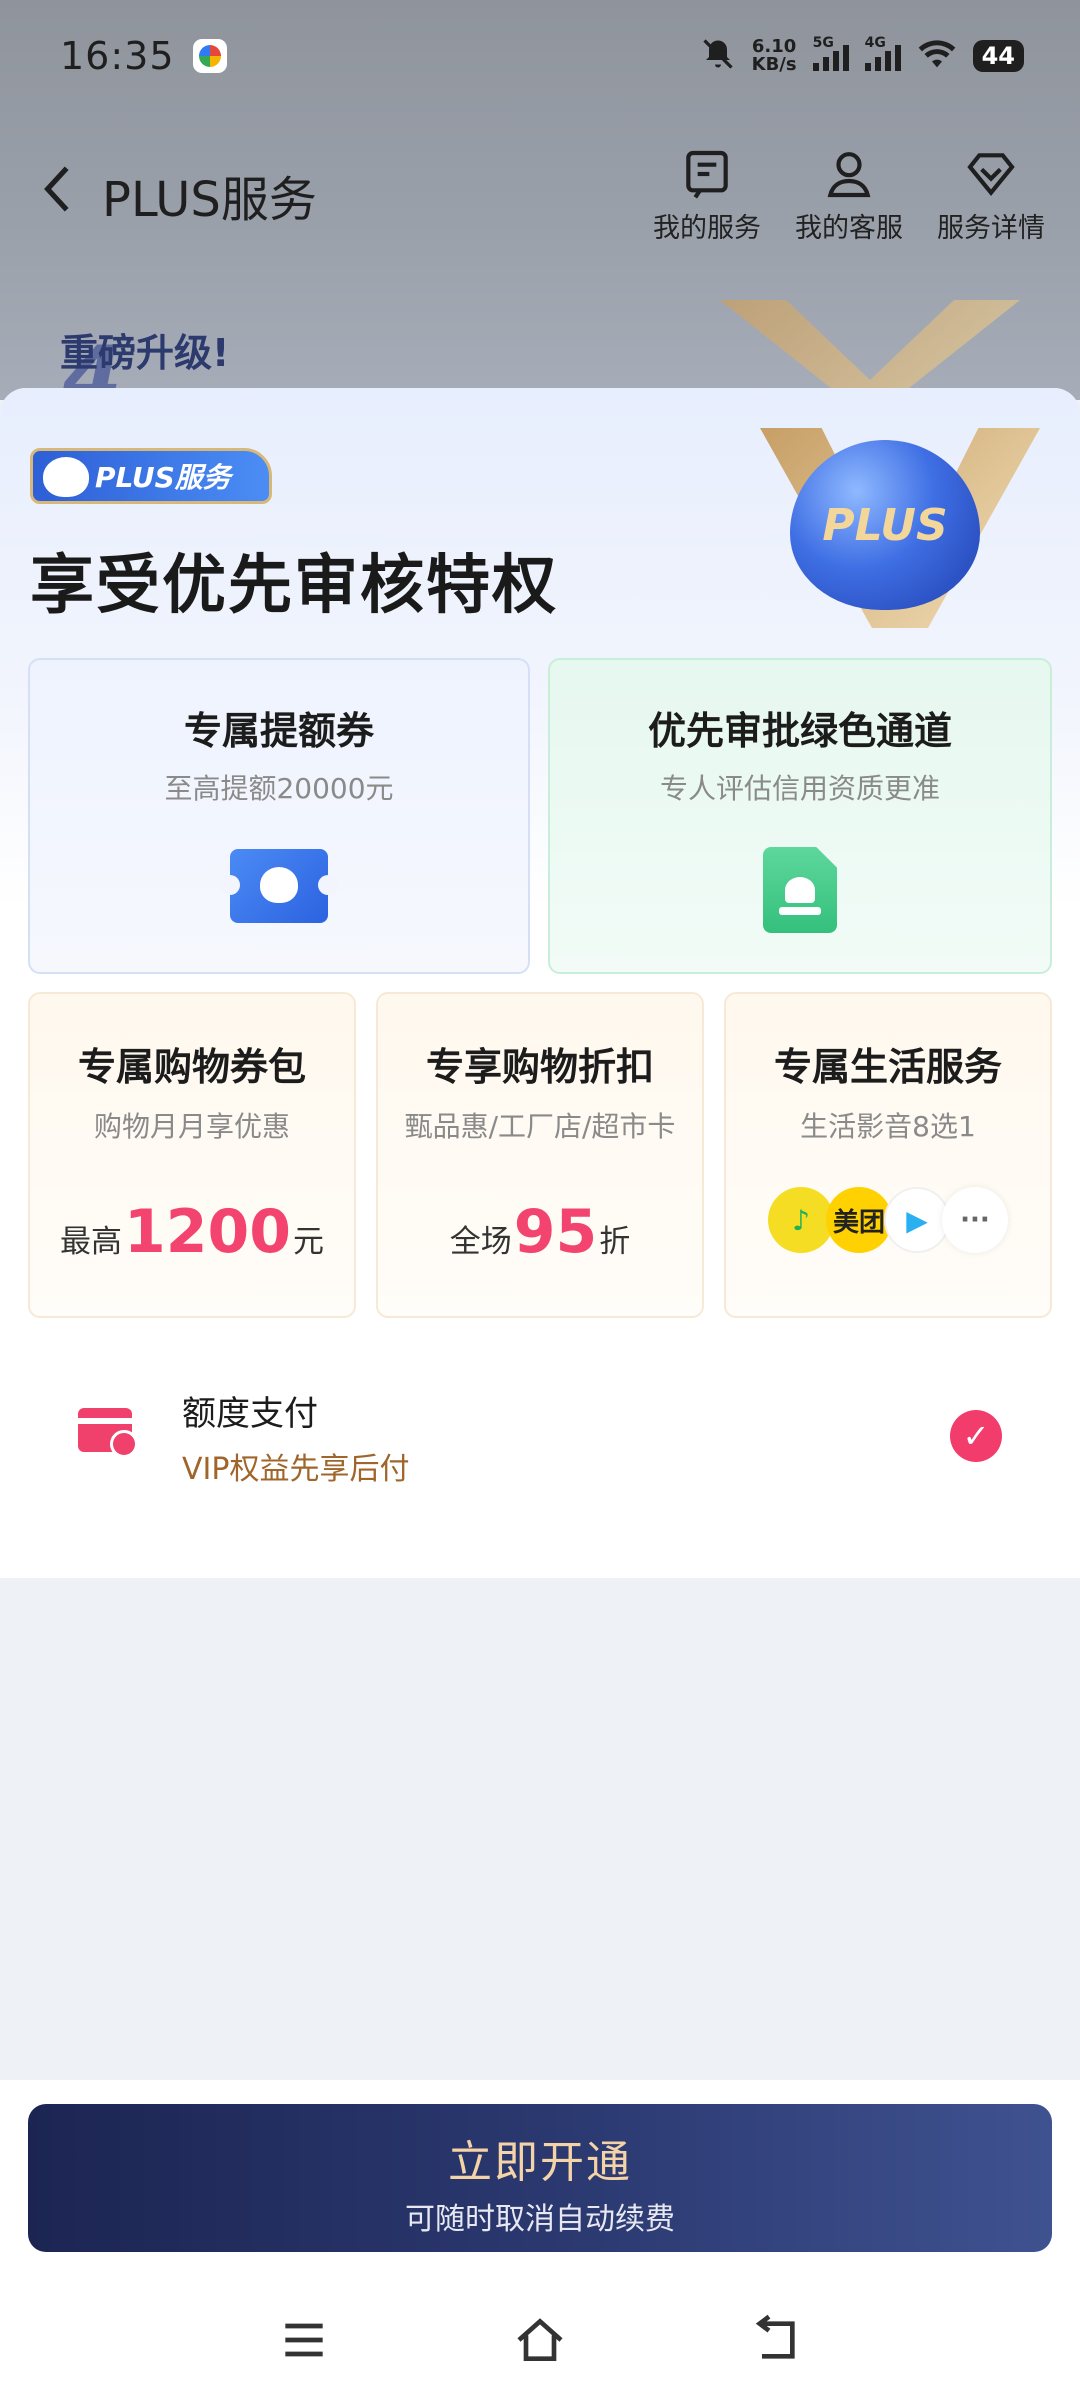 This screenshot has height=2400, width=1080. I want to click on wifi-icon, so click(937, 56).